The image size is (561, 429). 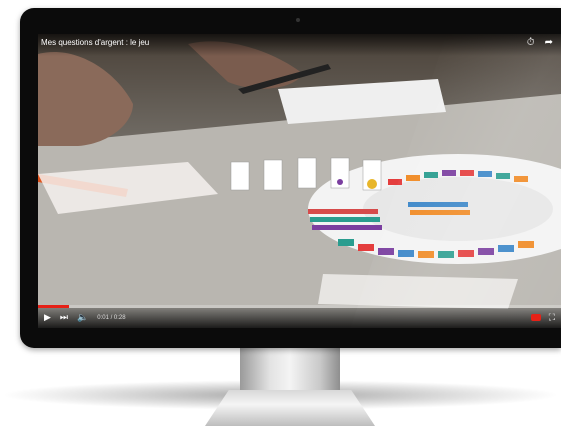 I want to click on volume-icon: 🔈, so click(x=82, y=317).